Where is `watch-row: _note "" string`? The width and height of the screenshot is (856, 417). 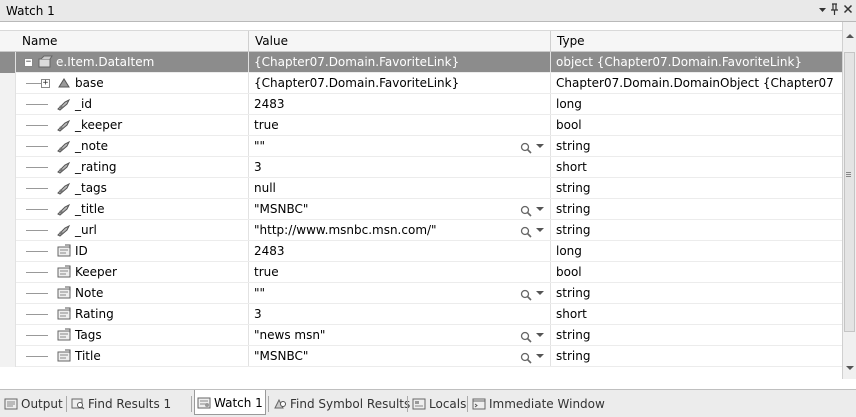
watch-row: _note "" string is located at coordinates (421, 146).